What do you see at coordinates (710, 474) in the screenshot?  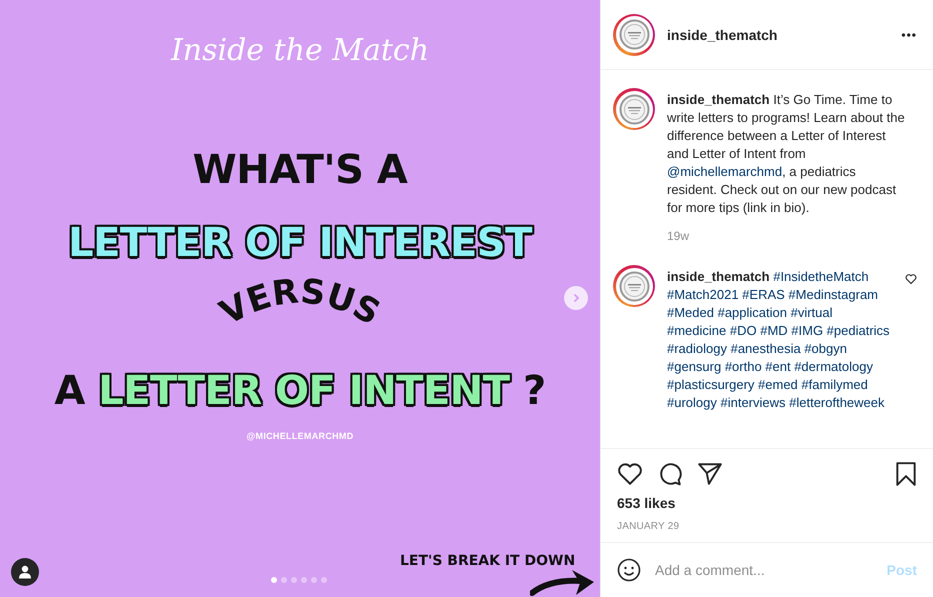 I see `share-icon` at bounding box center [710, 474].